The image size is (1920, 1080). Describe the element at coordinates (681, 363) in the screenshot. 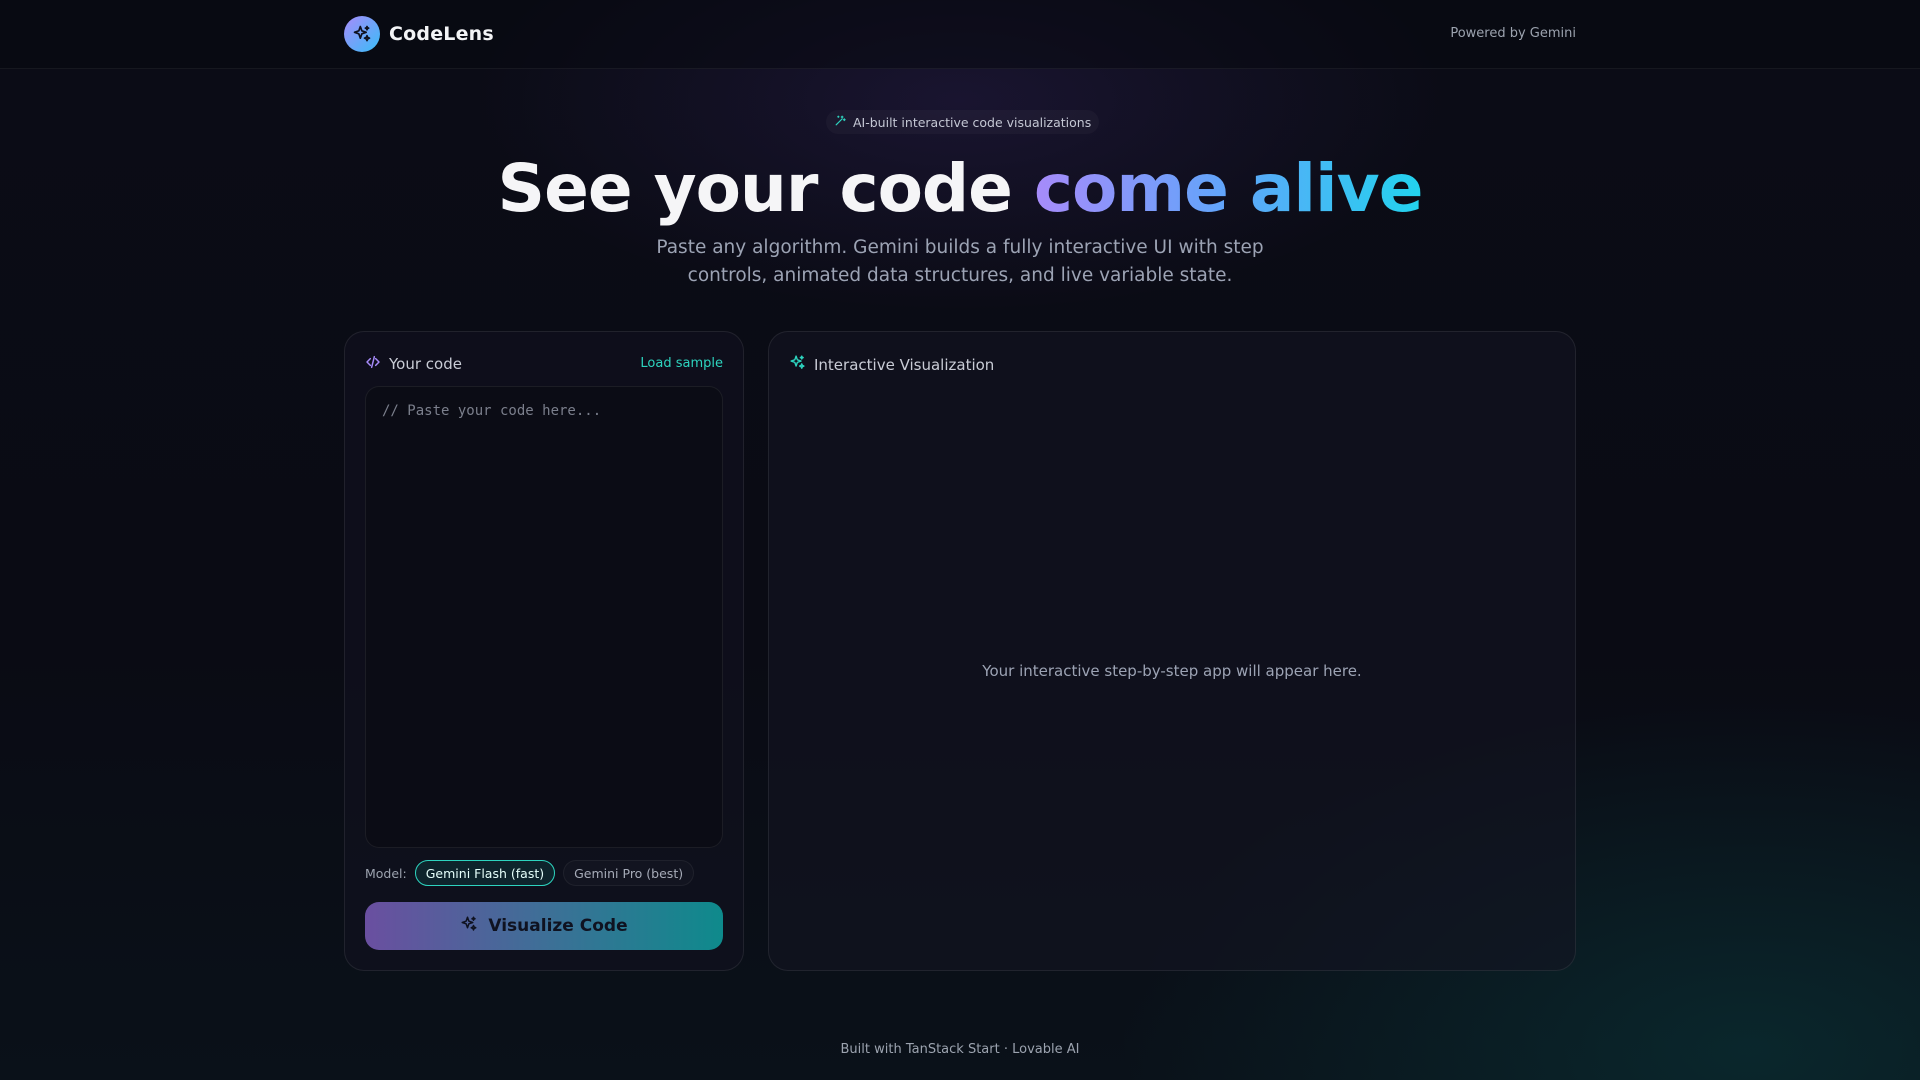

I see `load-sample-button: Load sample` at that location.